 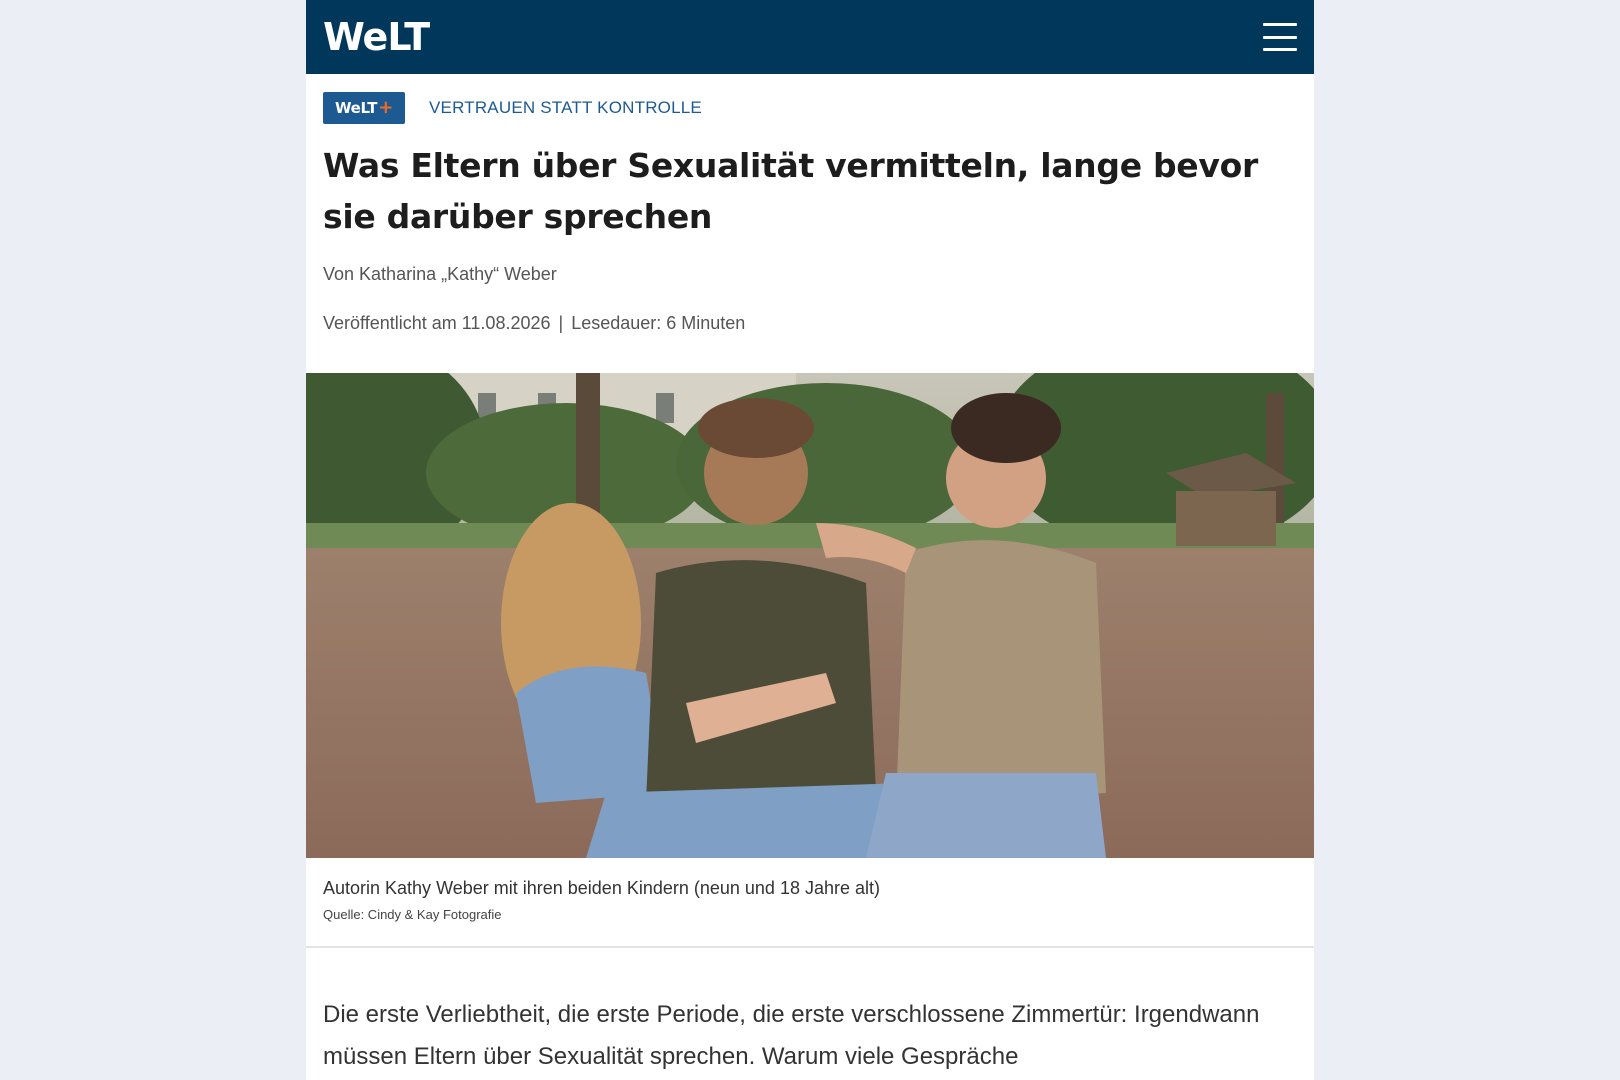 What do you see at coordinates (565, 107) in the screenshot?
I see `article-kicker: VERTRAUEN STATT KONTROLLE` at bounding box center [565, 107].